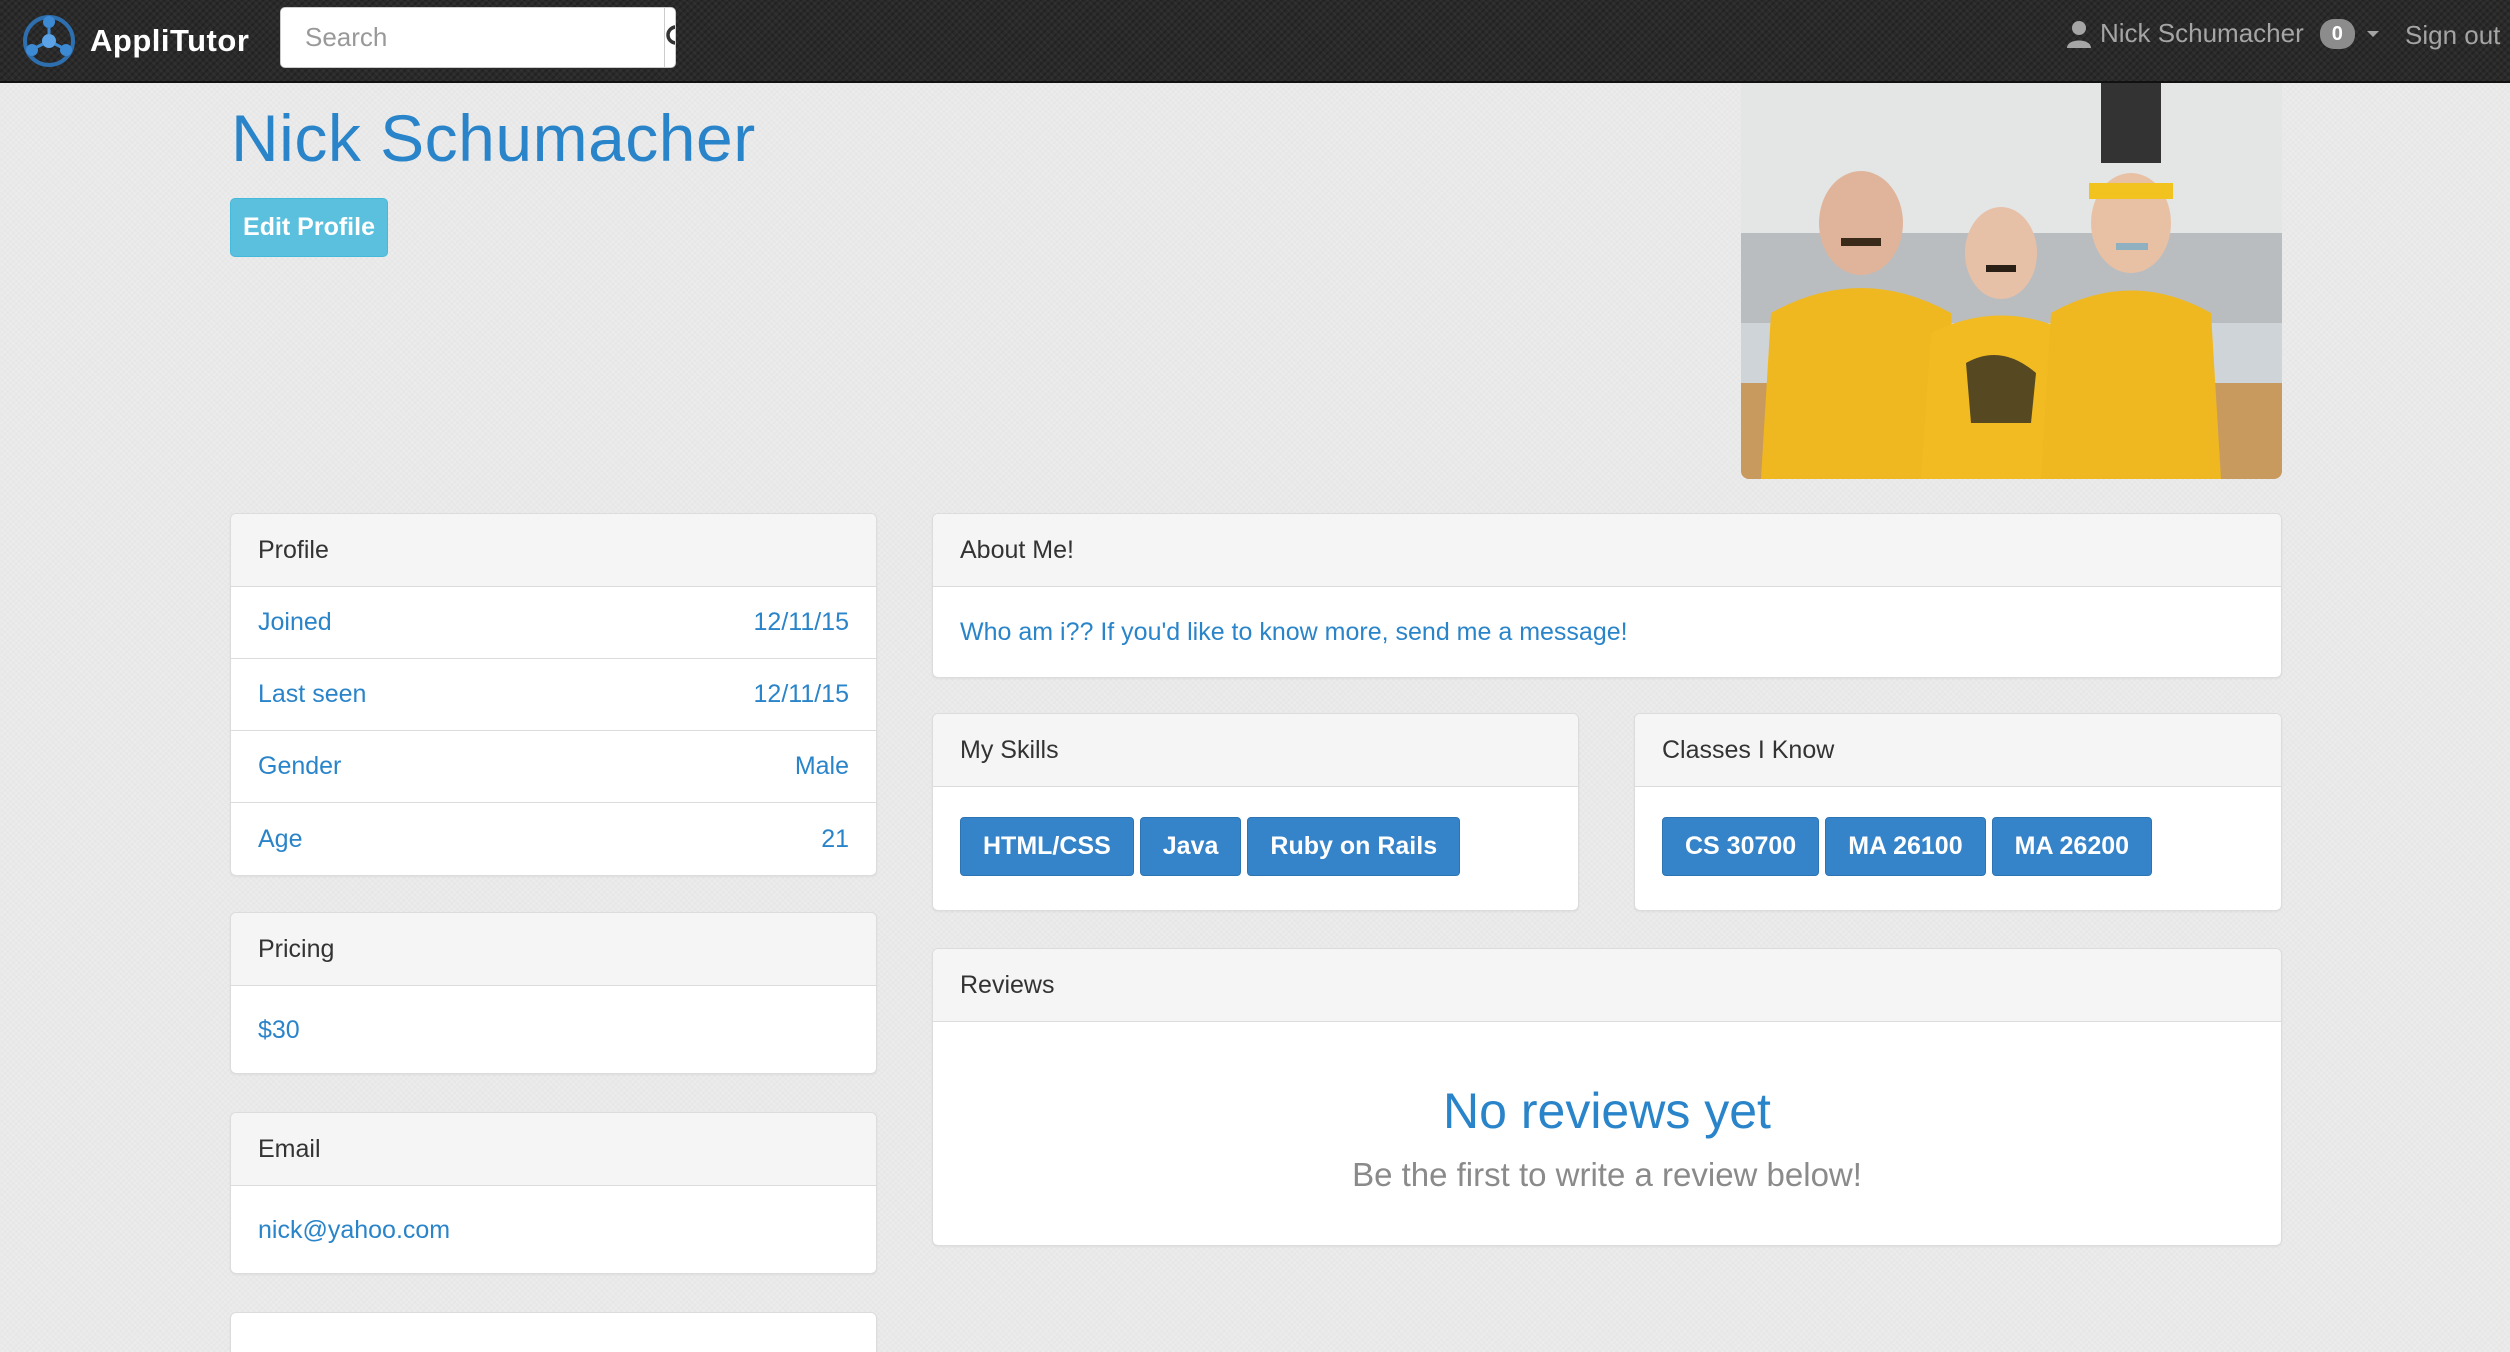  Describe the element at coordinates (553, 767) in the screenshot. I see `profile-row-gender: Gender Male` at that location.